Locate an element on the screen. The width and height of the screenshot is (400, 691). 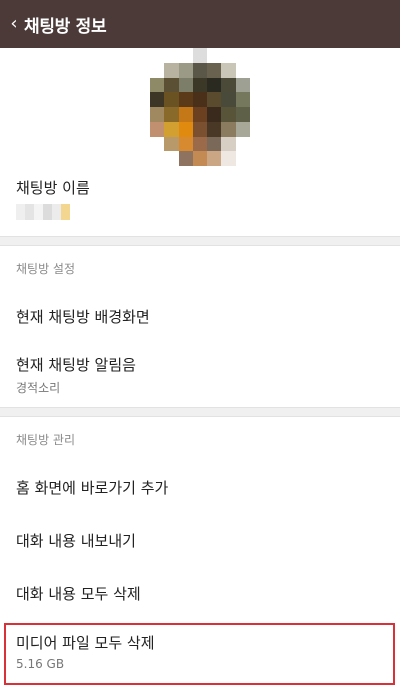
settings-section-header: 채팅방 설정 is located at coordinates (46, 268).